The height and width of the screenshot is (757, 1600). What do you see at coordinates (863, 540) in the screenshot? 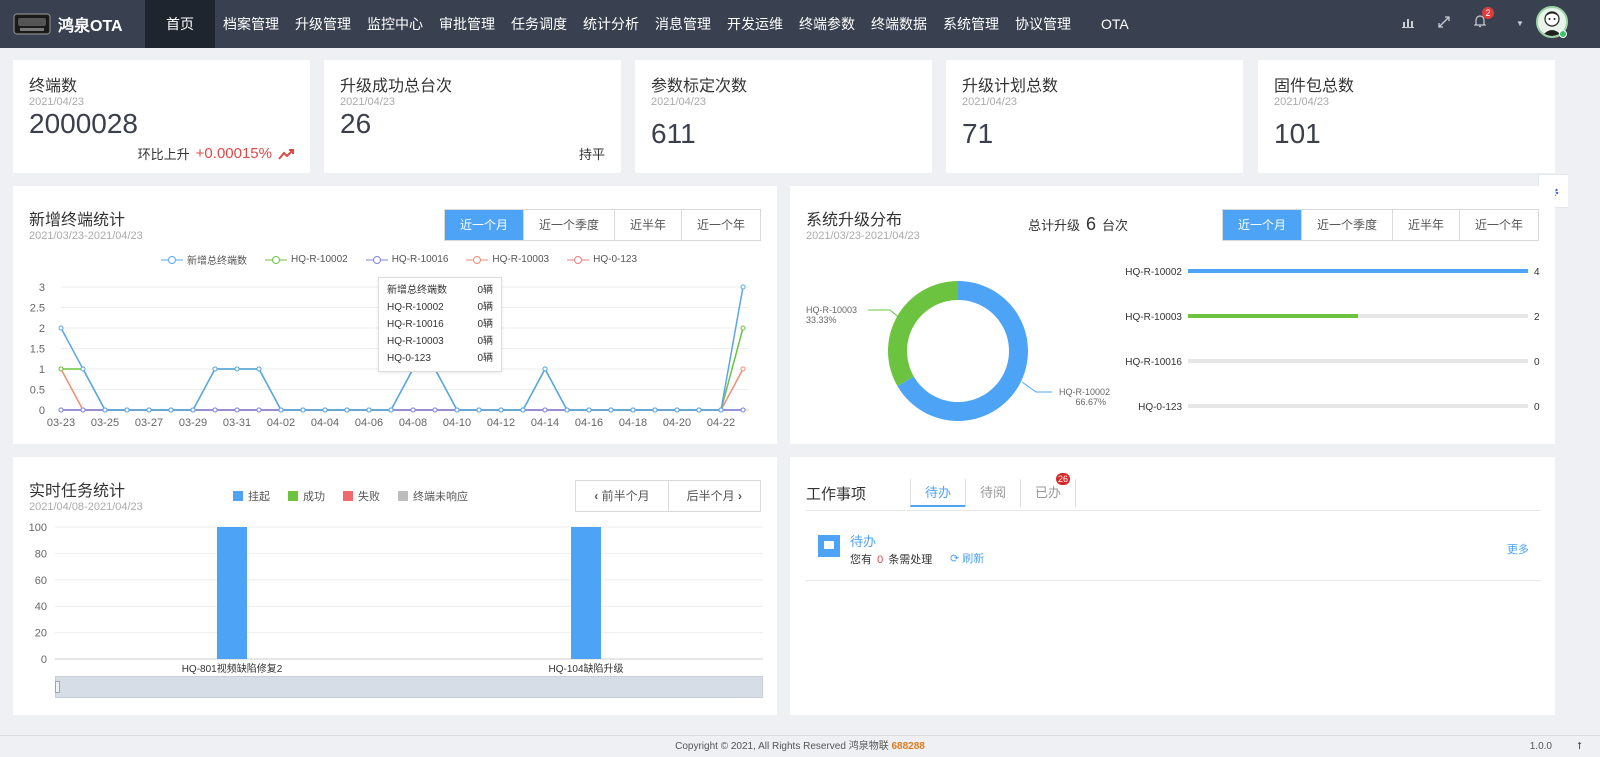
I see `todo-title: 待办` at bounding box center [863, 540].